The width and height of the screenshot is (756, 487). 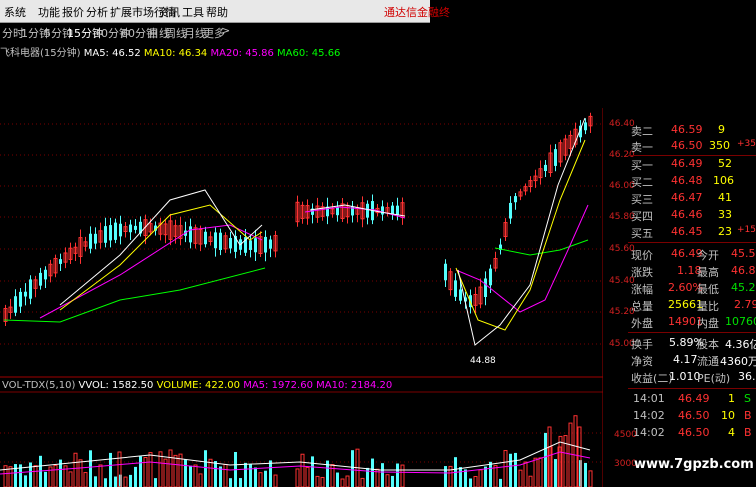 What do you see at coordinates (642, 272) in the screenshot?
I see `stat-label: 涨跌` at bounding box center [642, 272].